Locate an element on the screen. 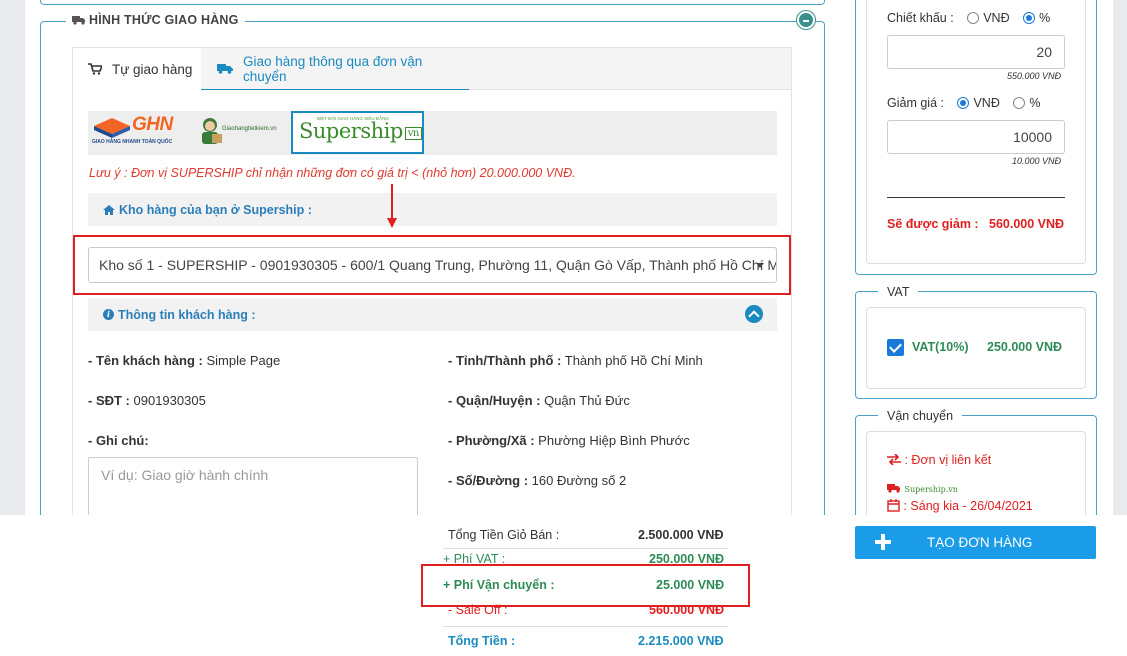 This screenshot has width=1127, height=656. discount-row: Chiết khấu : VNĐ % is located at coordinates (969, 18).